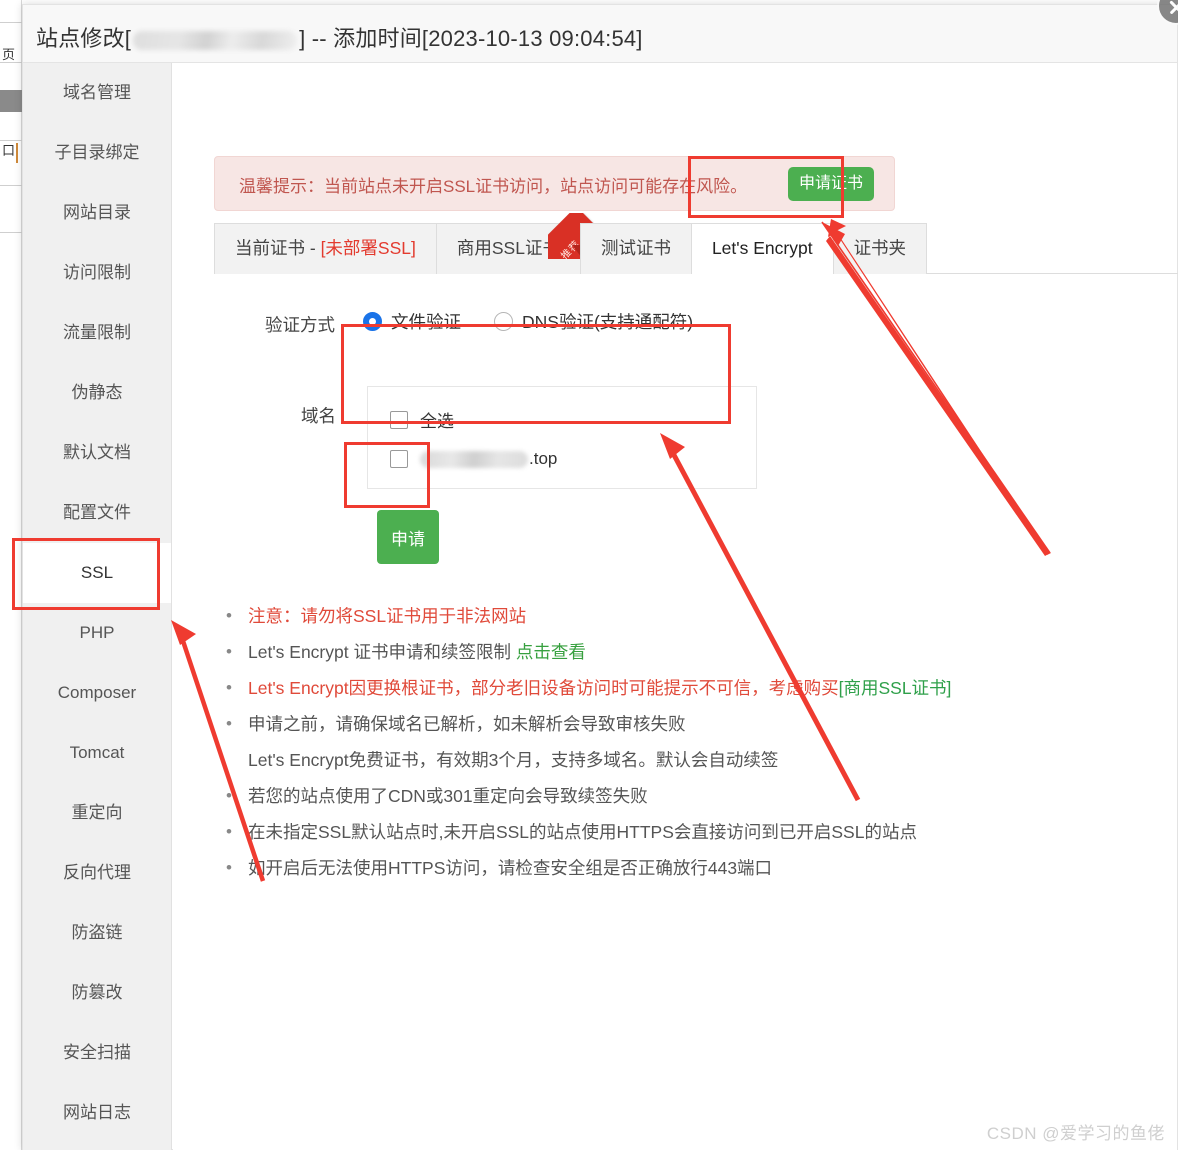  I want to click on note-item: 申请之前，请确保域名已解析，如未解析会导致审核失败, so click(628, 724).